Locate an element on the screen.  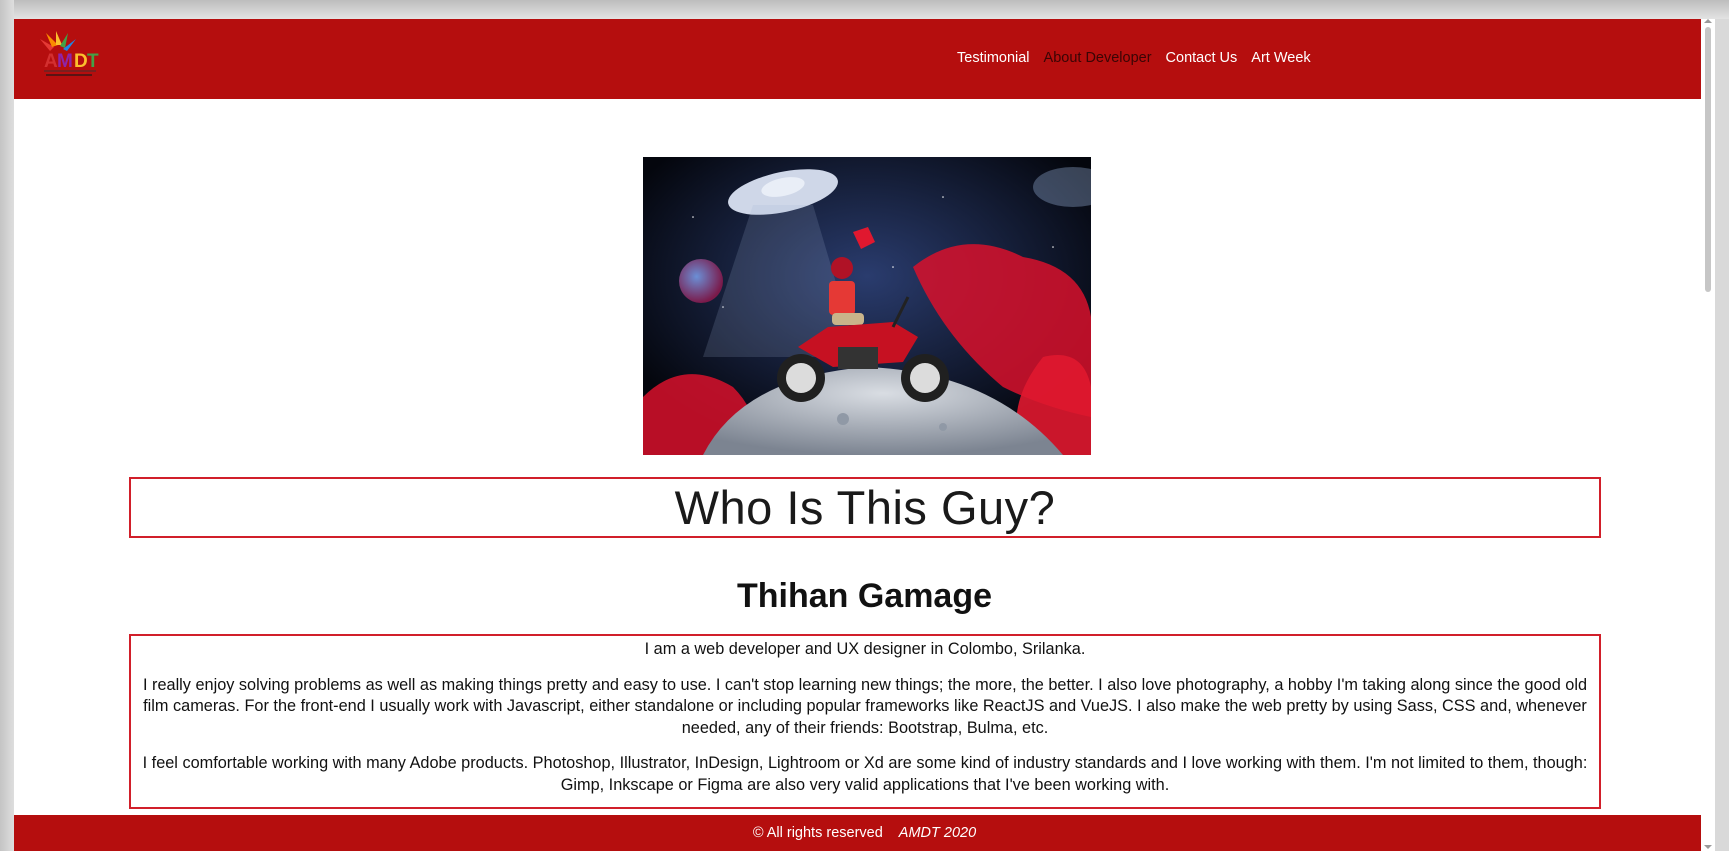
footer: © All rights reserved AMDT 2020 is located at coordinates (864, 833).